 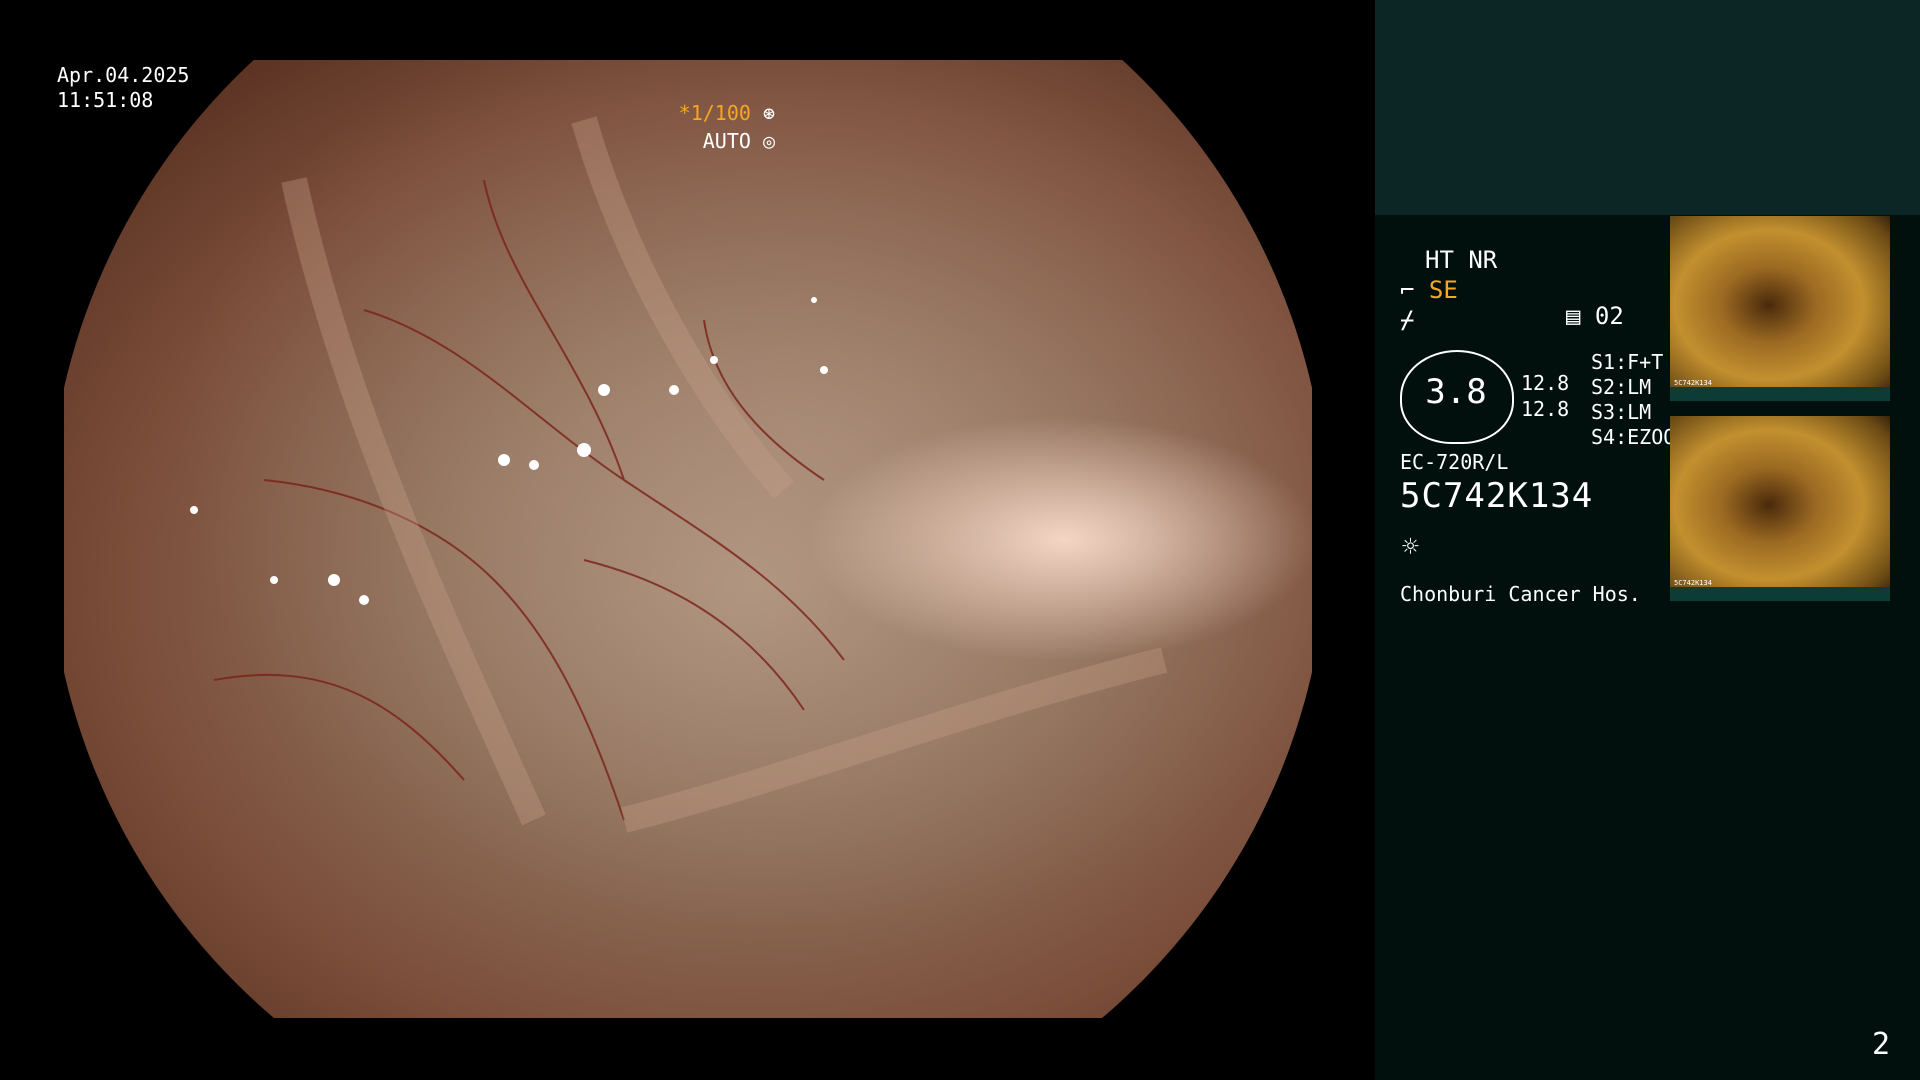 I want to click on exposure-readout: *1/100 ⊛ AUTO ◎, so click(x=727, y=127).